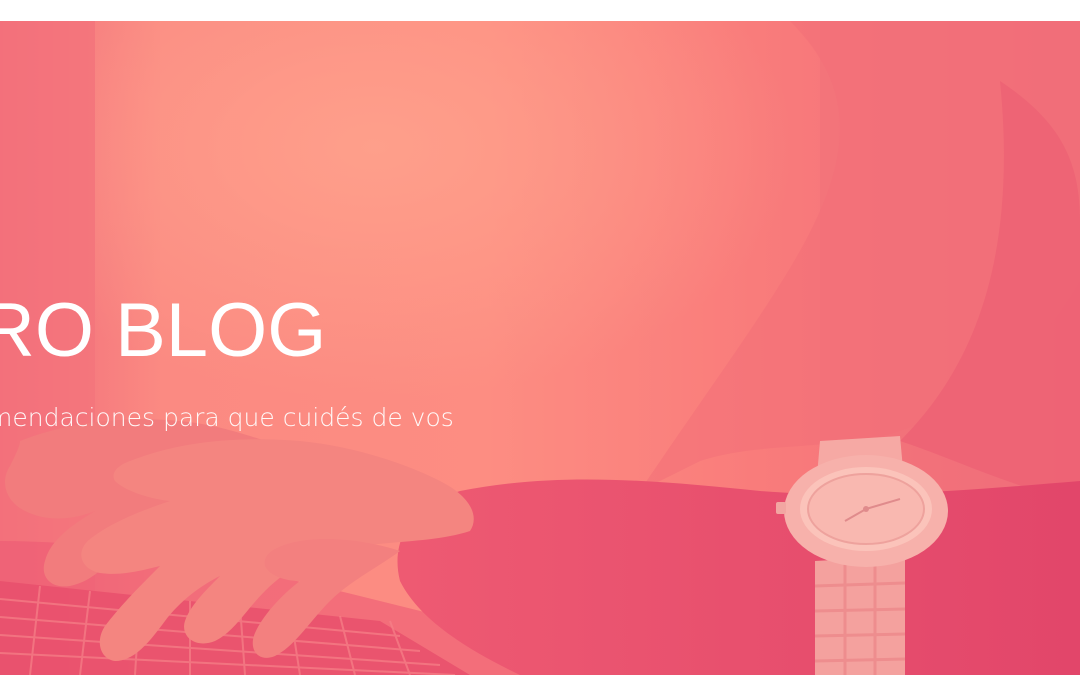  Describe the element at coordinates (163, 330) in the screenshot. I see `hero-title: RO BLOG` at that location.